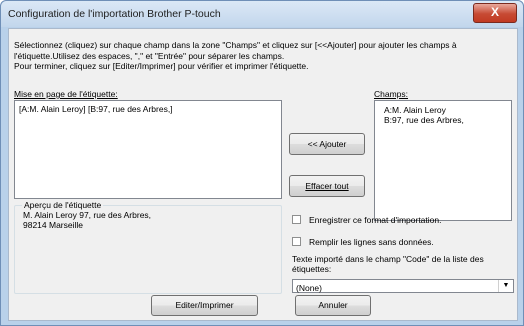 The height and width of the screenshot is (326, 524). Describe the element at coordinates (375, 220) in the screenshot. I see `save-format-label: Enregistrer ce format d'importation.` at that location.